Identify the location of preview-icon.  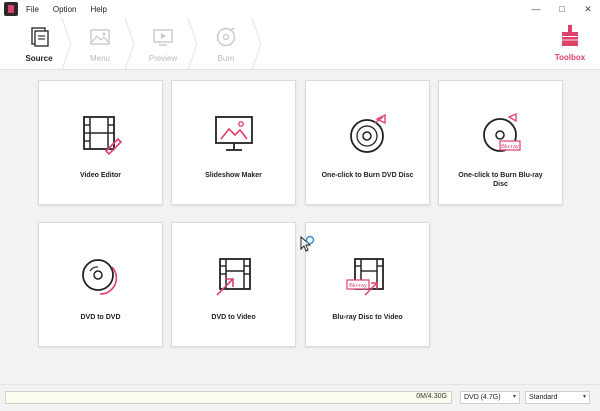
(163, 37).